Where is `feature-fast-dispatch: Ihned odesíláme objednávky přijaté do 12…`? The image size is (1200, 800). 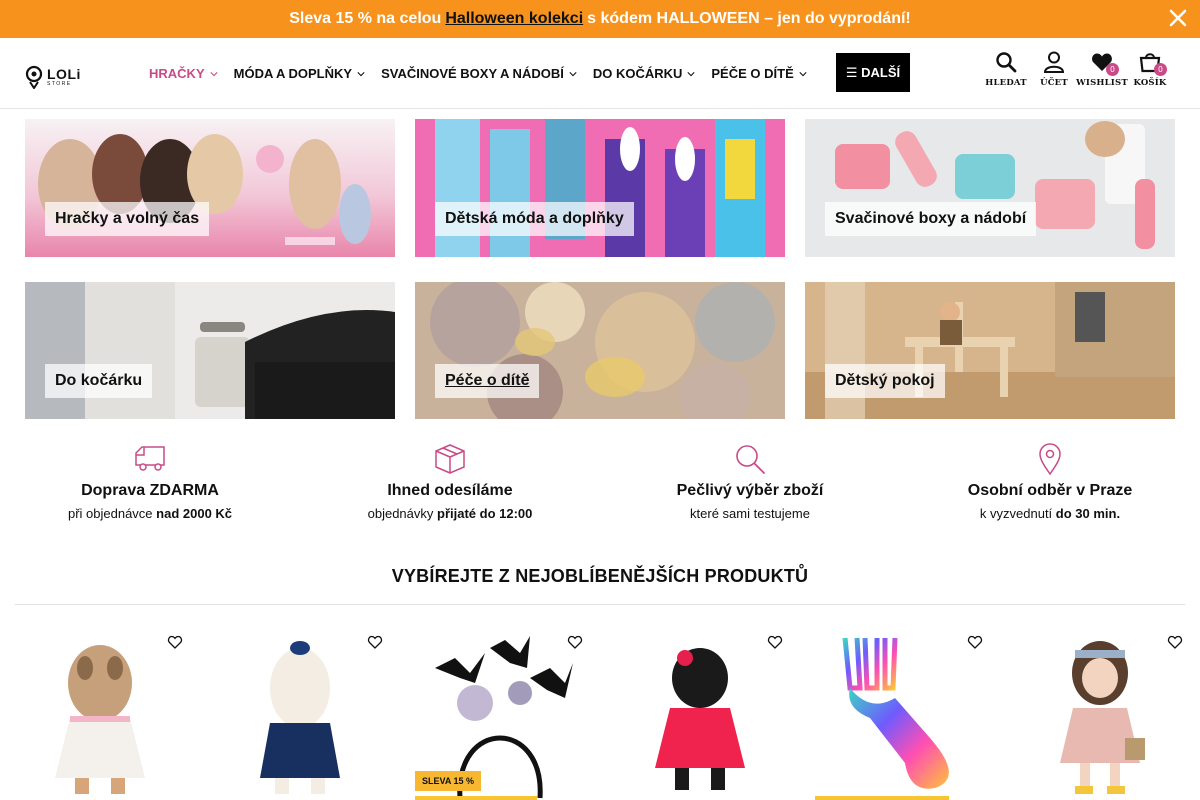 feature-fast-dispatch: Ihned odesíláme objednávky přijaté do 12… is located at coordinates (450, 481).